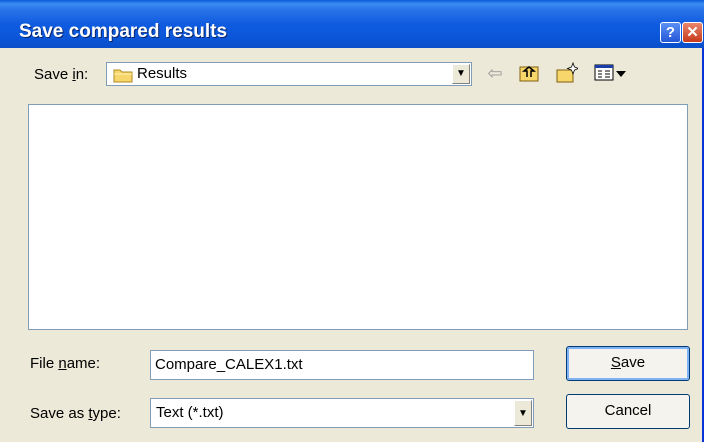  I want to click on view-menu-icon, so click(611, 73).